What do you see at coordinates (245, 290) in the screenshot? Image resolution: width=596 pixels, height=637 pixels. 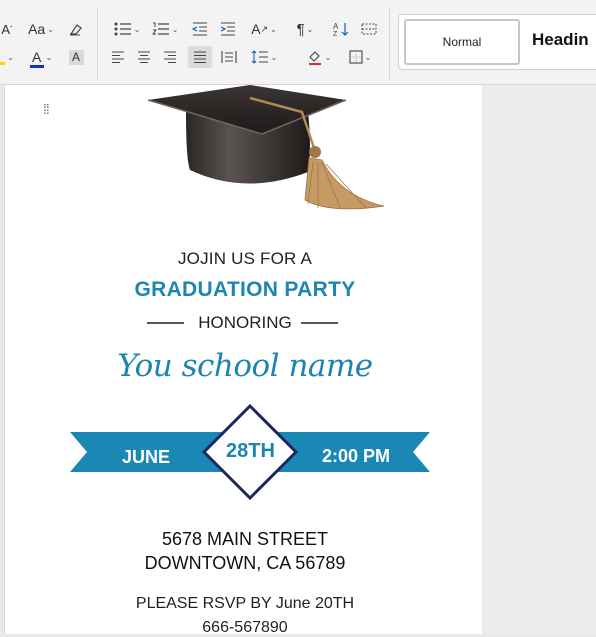 I see `event-title: GRADUATION PARTY` at bounding box center [245, 290].